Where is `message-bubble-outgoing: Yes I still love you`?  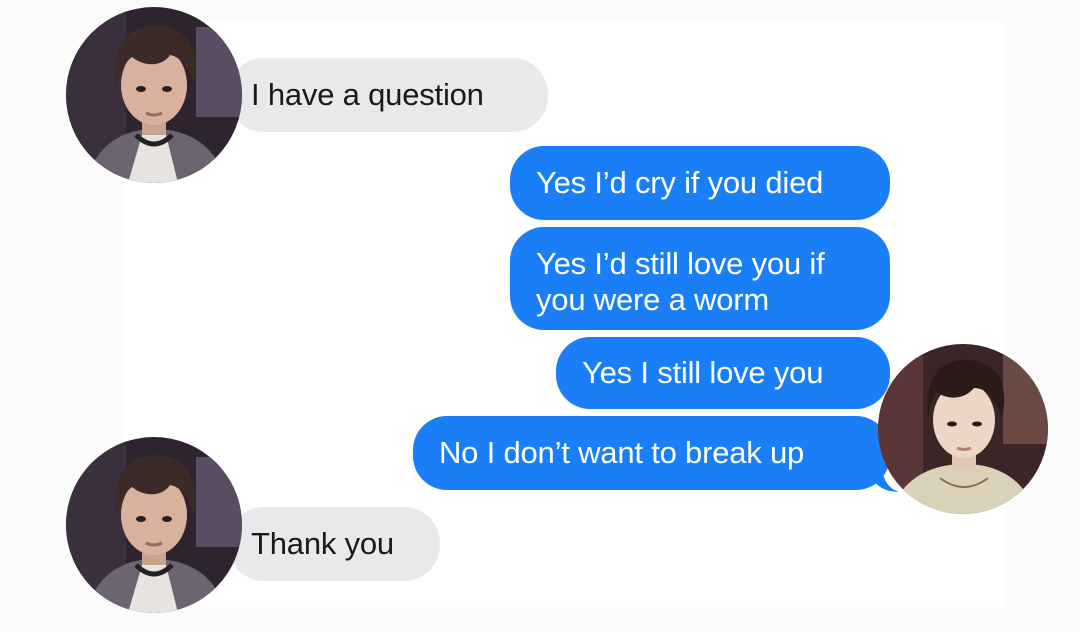
message-bubble-outgoing: Yes I still love you is located at coordinates (723, 373).